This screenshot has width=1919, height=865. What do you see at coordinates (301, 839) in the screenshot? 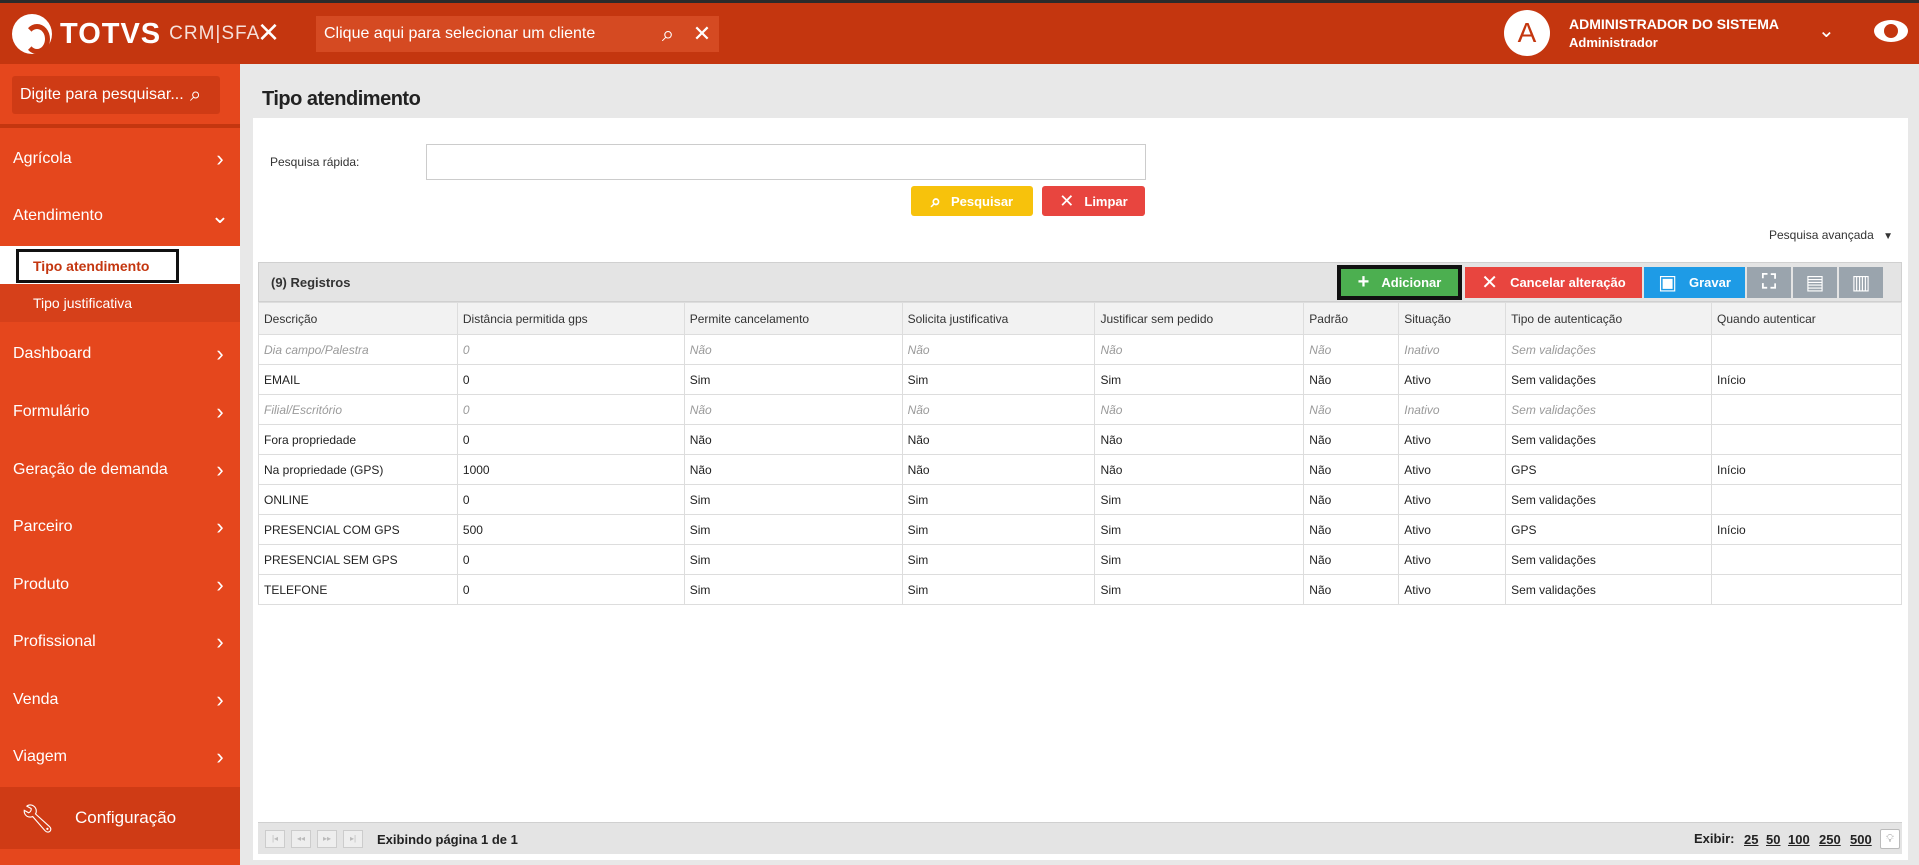
I see `prev-page-button: ◂◂` at bounding box center [301, 839].